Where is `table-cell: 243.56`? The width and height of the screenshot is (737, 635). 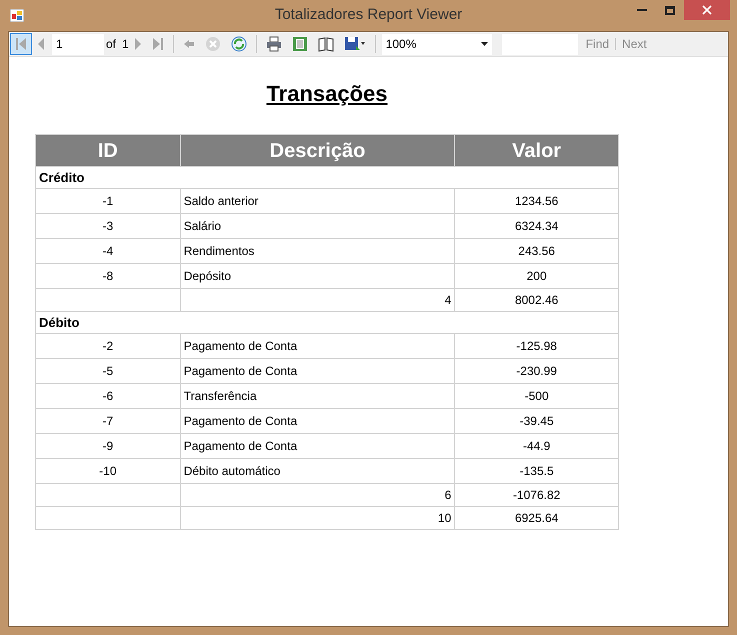
table-cell: 243.56 is located at coordinates (536, 251).